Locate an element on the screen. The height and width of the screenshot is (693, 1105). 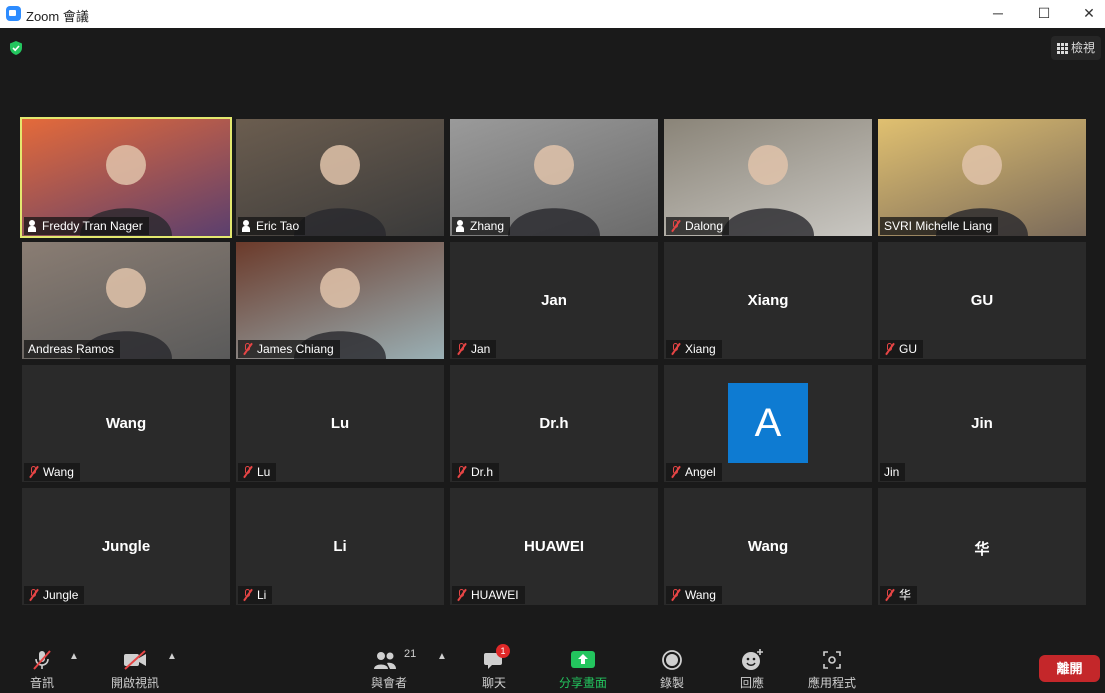
participant-display-name: Jan is located at coordinates (554, 300).